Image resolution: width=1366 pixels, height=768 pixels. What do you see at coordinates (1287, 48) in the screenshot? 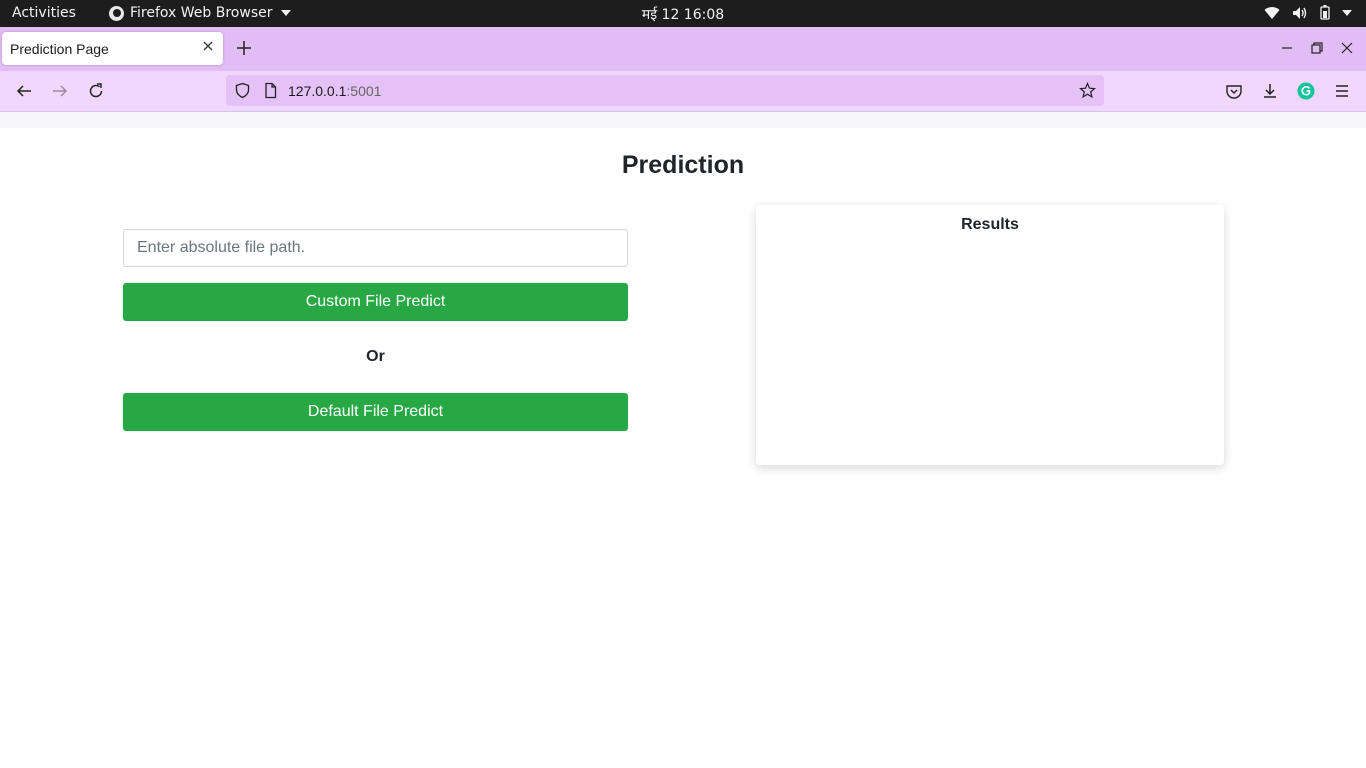
I see `minimize-icon` at bounding box center [1287, 48].